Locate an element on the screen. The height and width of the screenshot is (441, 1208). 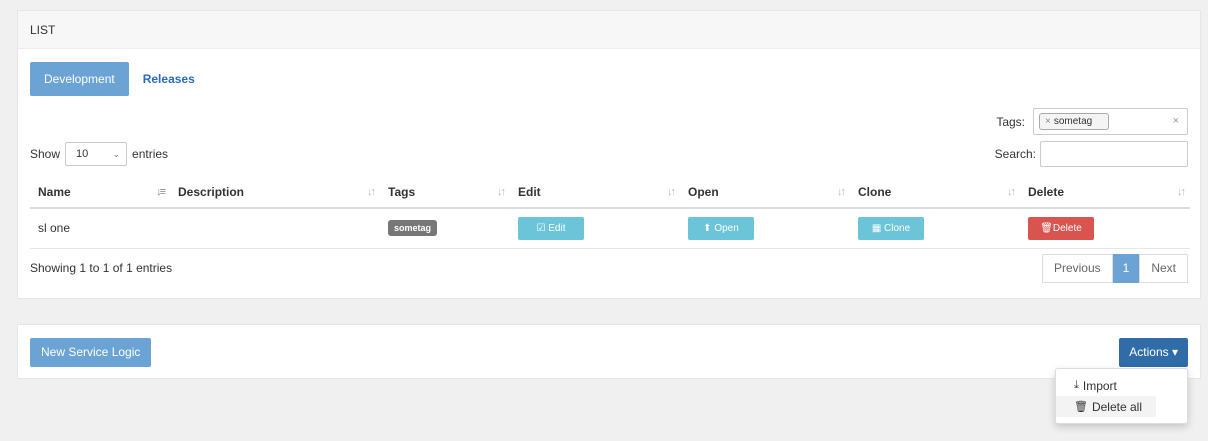
column-header-clone: Clone ↓↑ is located at coordinates (935, 193).